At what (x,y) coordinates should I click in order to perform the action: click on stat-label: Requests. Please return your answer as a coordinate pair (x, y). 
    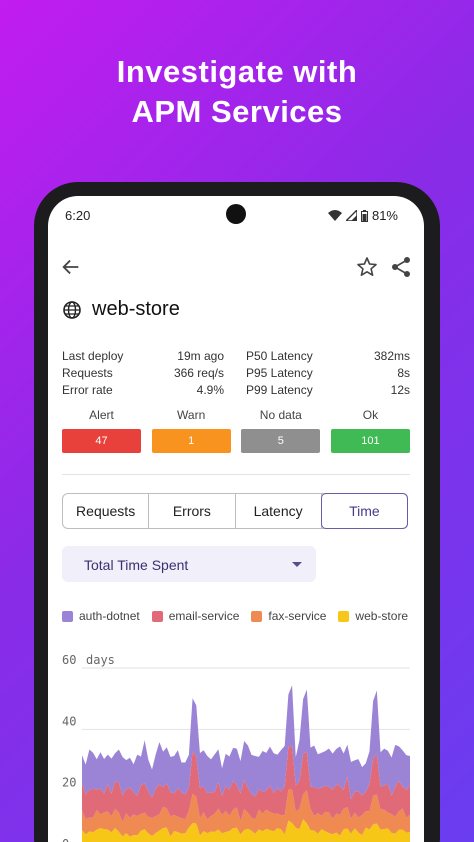
    Looking at the image, I should click on (87, 372).